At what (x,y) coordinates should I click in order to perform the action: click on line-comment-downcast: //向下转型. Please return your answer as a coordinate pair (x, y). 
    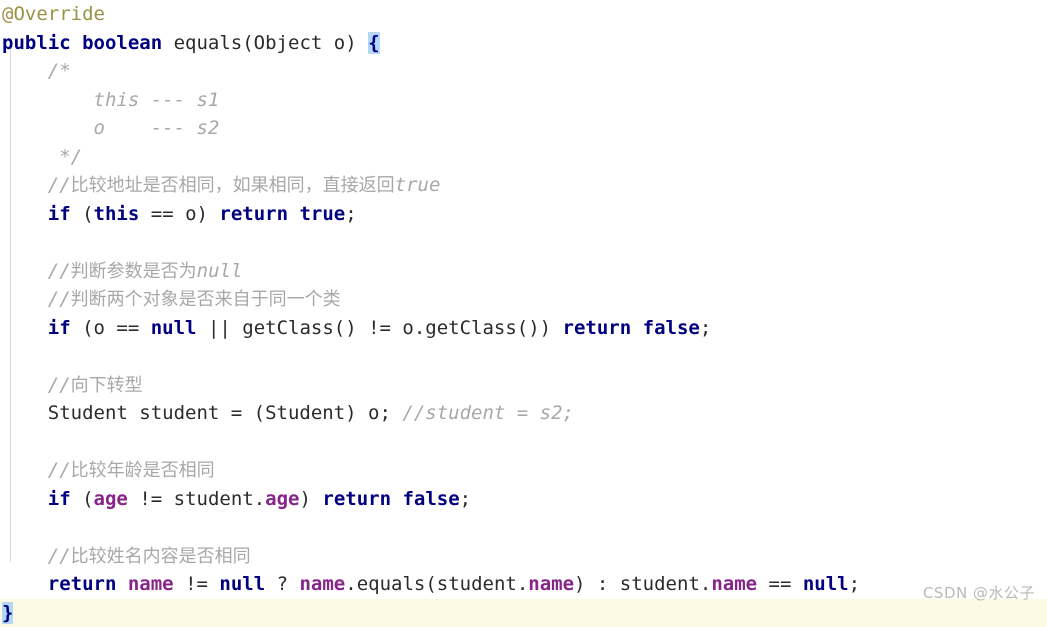
    Looking at the image, I should click on (523, 385).